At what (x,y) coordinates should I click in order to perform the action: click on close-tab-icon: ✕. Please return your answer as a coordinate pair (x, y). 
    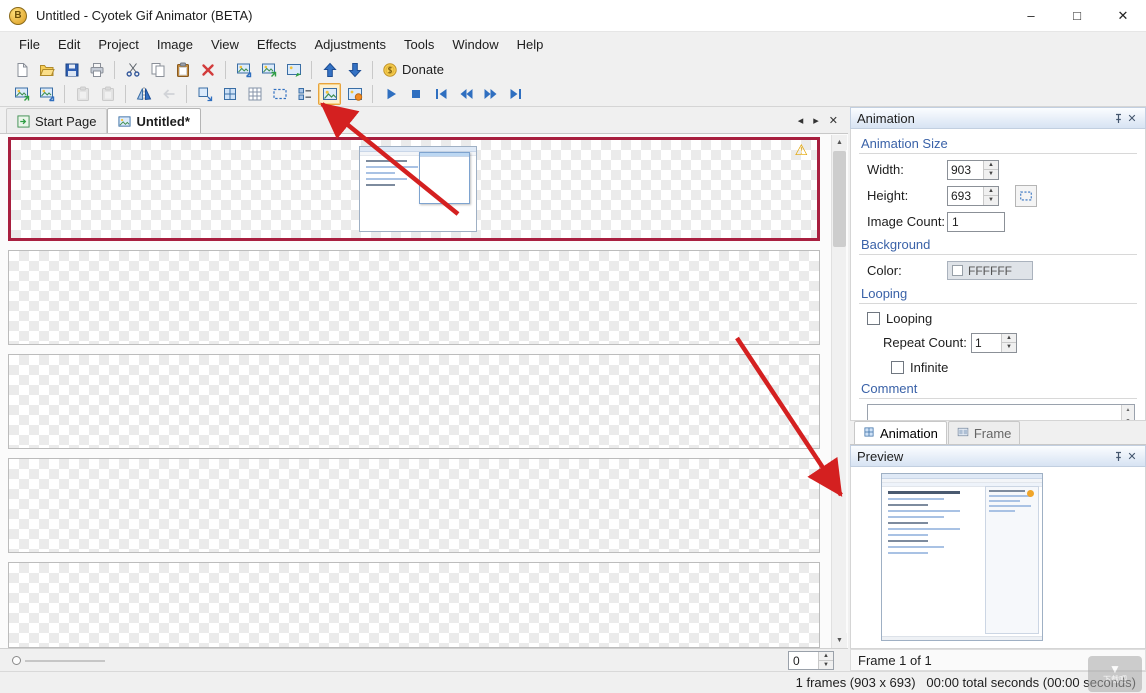
    Looking at the image, I should click on (833, 120).